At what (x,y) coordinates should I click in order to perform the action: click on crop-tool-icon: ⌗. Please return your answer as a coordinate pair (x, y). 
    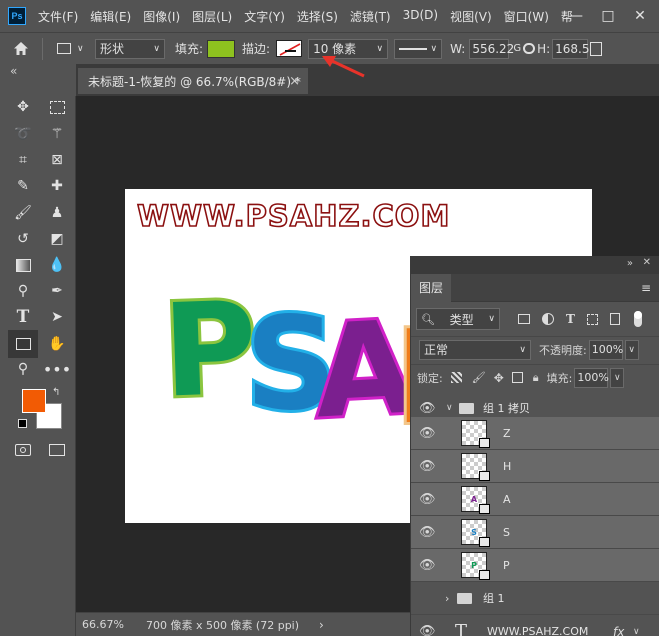
    Looking at the image, I should click on (23, 160).